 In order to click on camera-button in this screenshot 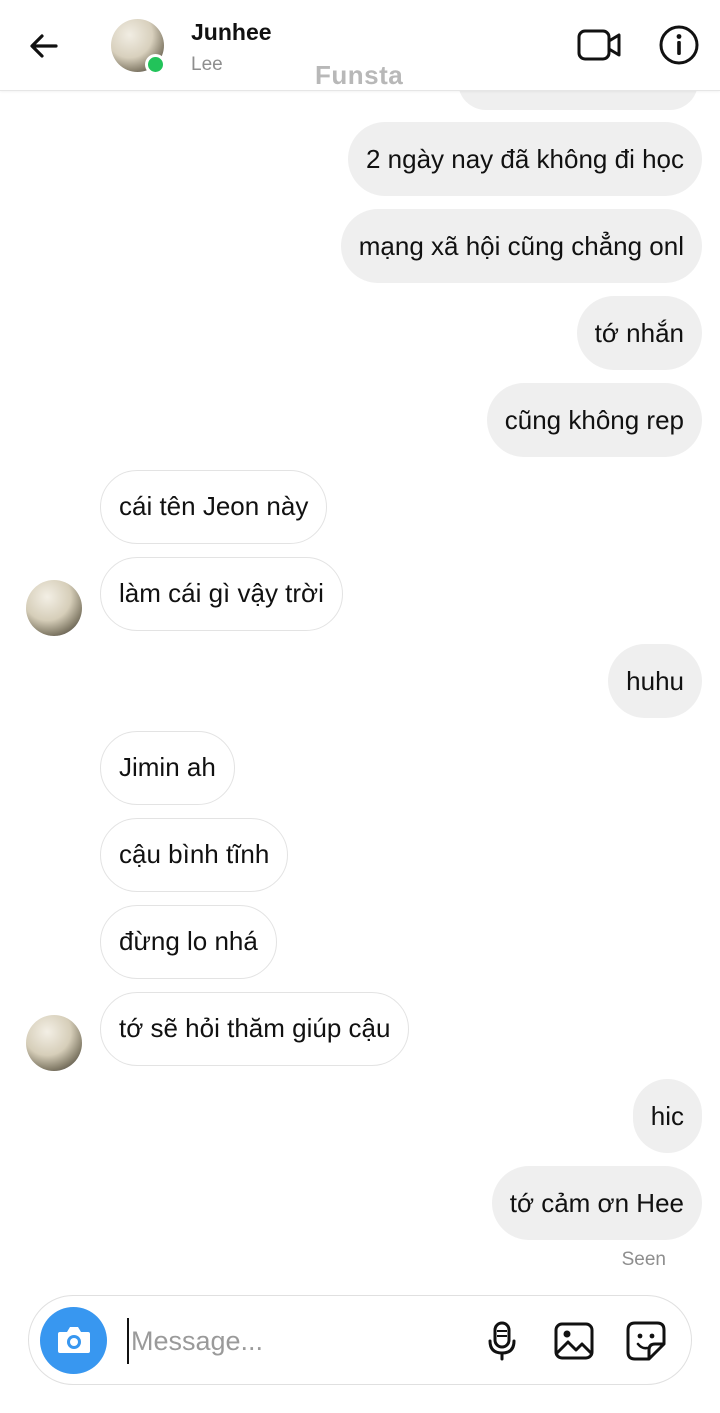, I will do `click(73, 1340)`.